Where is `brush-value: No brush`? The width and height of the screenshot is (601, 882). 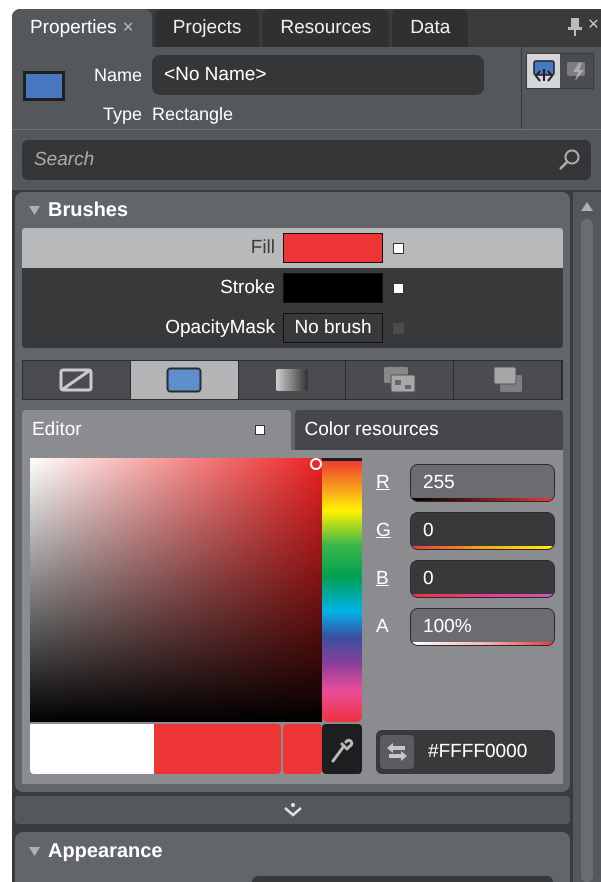 brush-value: No brush is located at coordinates (333, 328).